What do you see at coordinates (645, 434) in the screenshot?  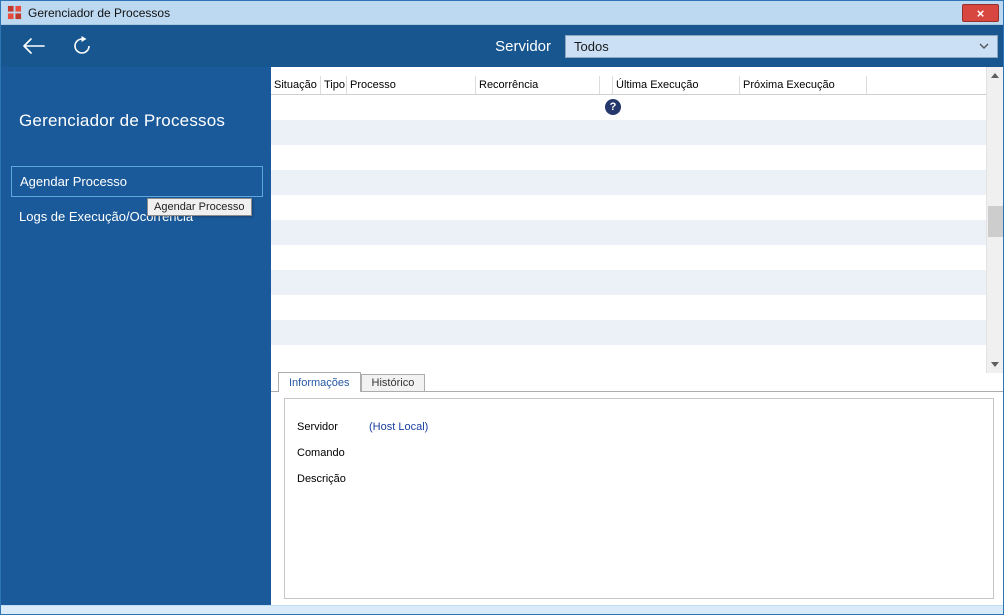 I see `field-row-servidor: Servidor (Host Local)` at bounding box center [645, 434].